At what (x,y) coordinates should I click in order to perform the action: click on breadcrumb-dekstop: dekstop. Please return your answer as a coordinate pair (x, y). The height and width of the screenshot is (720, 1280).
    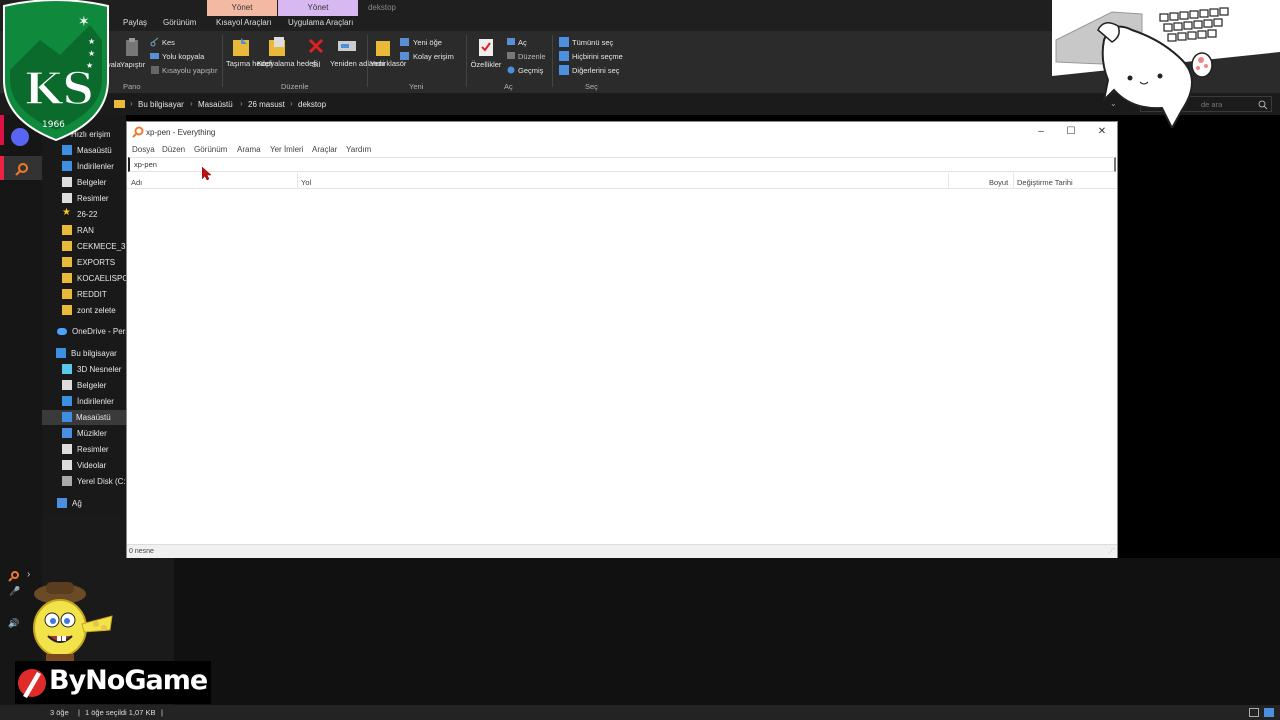
    Looking at the image, I should click on (312, 104).